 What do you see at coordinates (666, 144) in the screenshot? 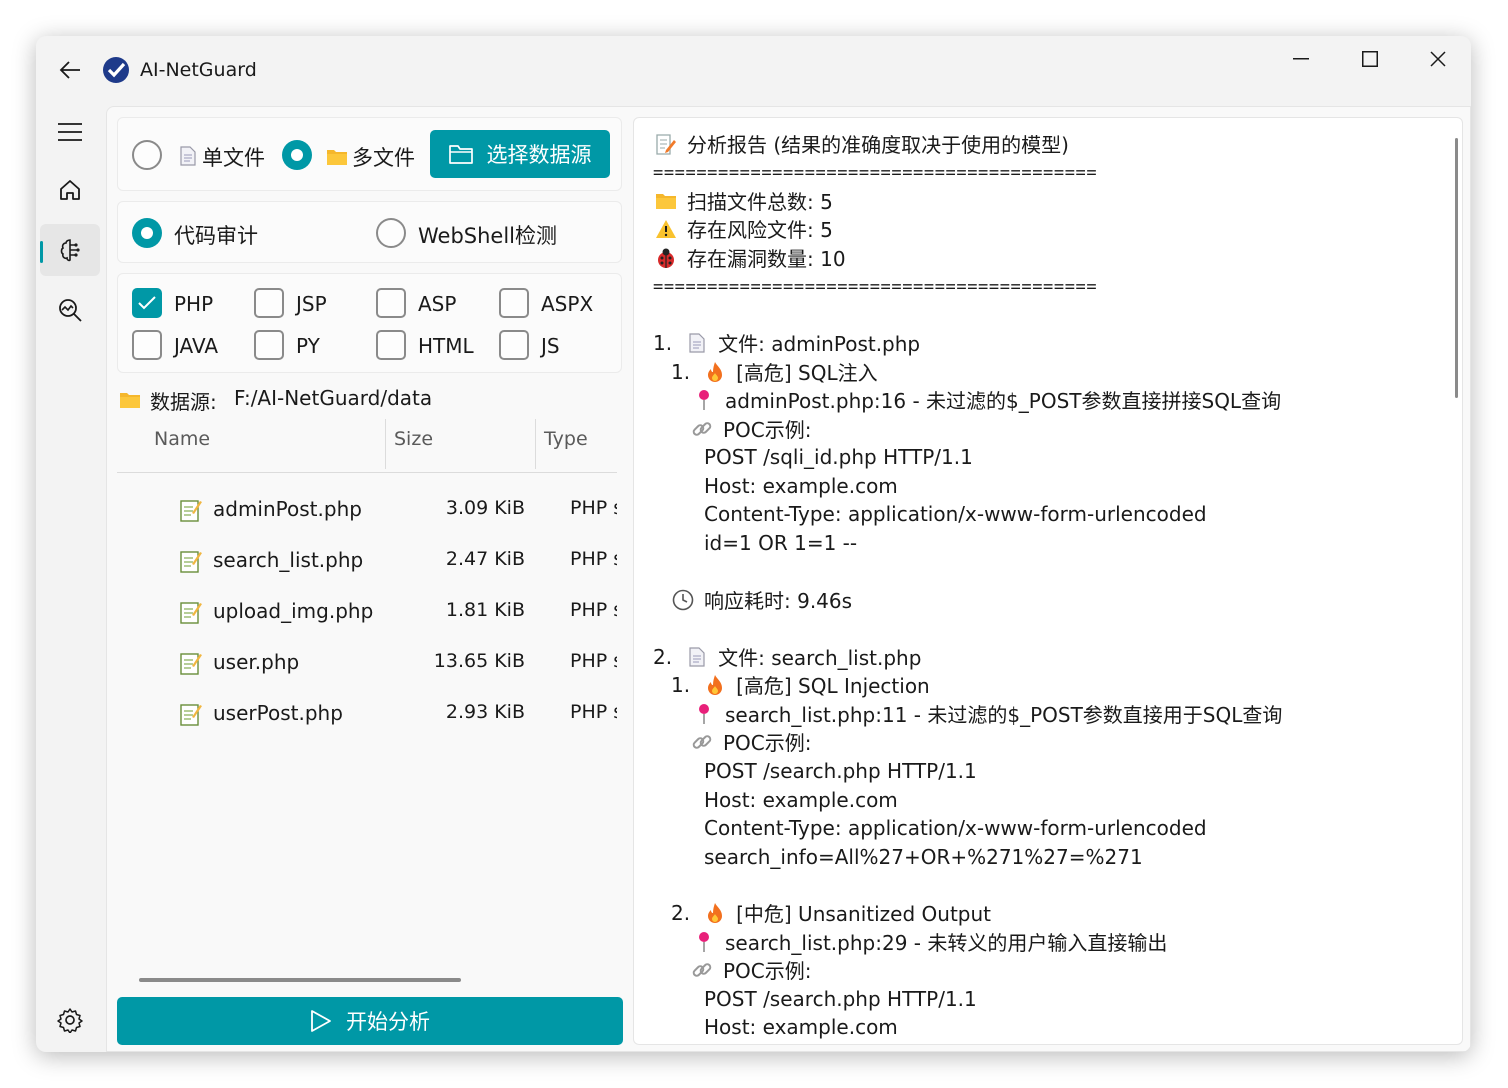
I see `memo-icon` at bounding box center [666, 144].